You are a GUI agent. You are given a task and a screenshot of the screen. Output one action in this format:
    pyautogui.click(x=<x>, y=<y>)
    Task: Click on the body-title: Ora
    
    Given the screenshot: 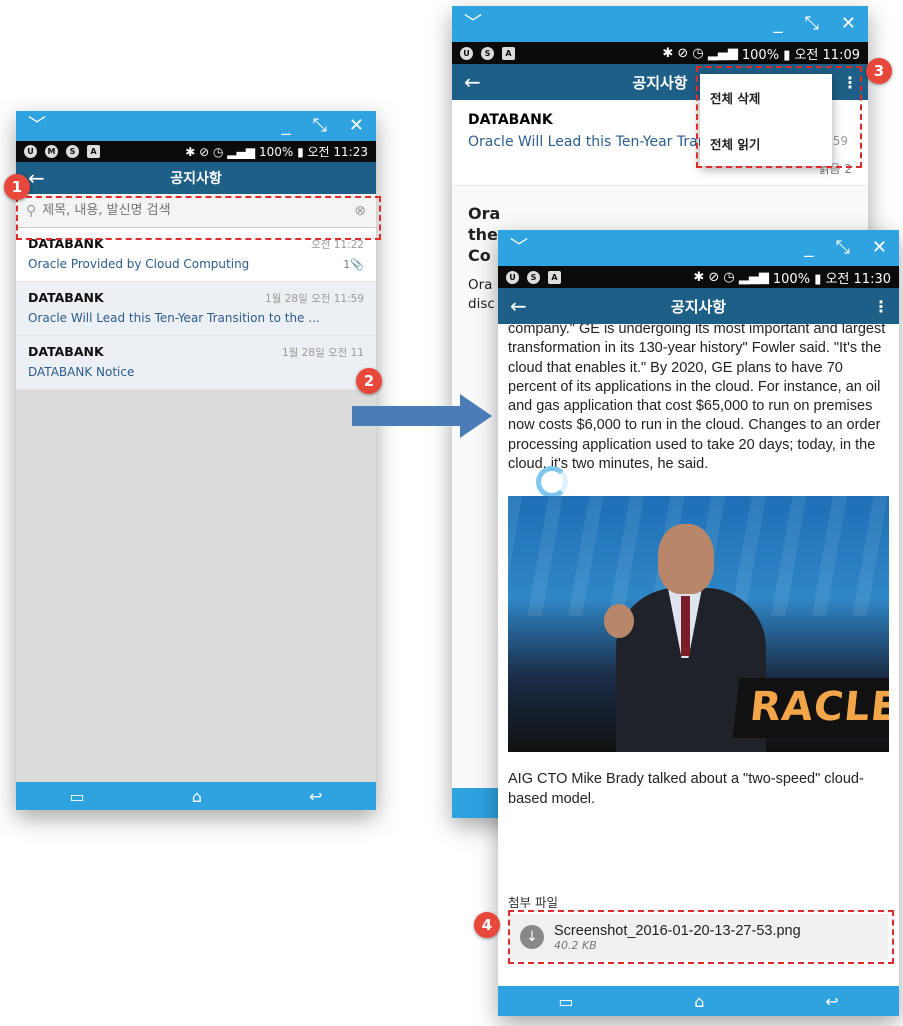 What is the action you would take?
    pyautogui.click(x=484, y=213)
    